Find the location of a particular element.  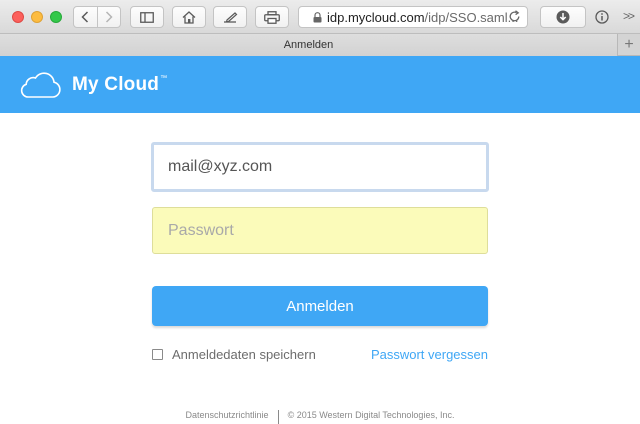

url-host: idp.mycloud.com is located at coordinates (376, 17).